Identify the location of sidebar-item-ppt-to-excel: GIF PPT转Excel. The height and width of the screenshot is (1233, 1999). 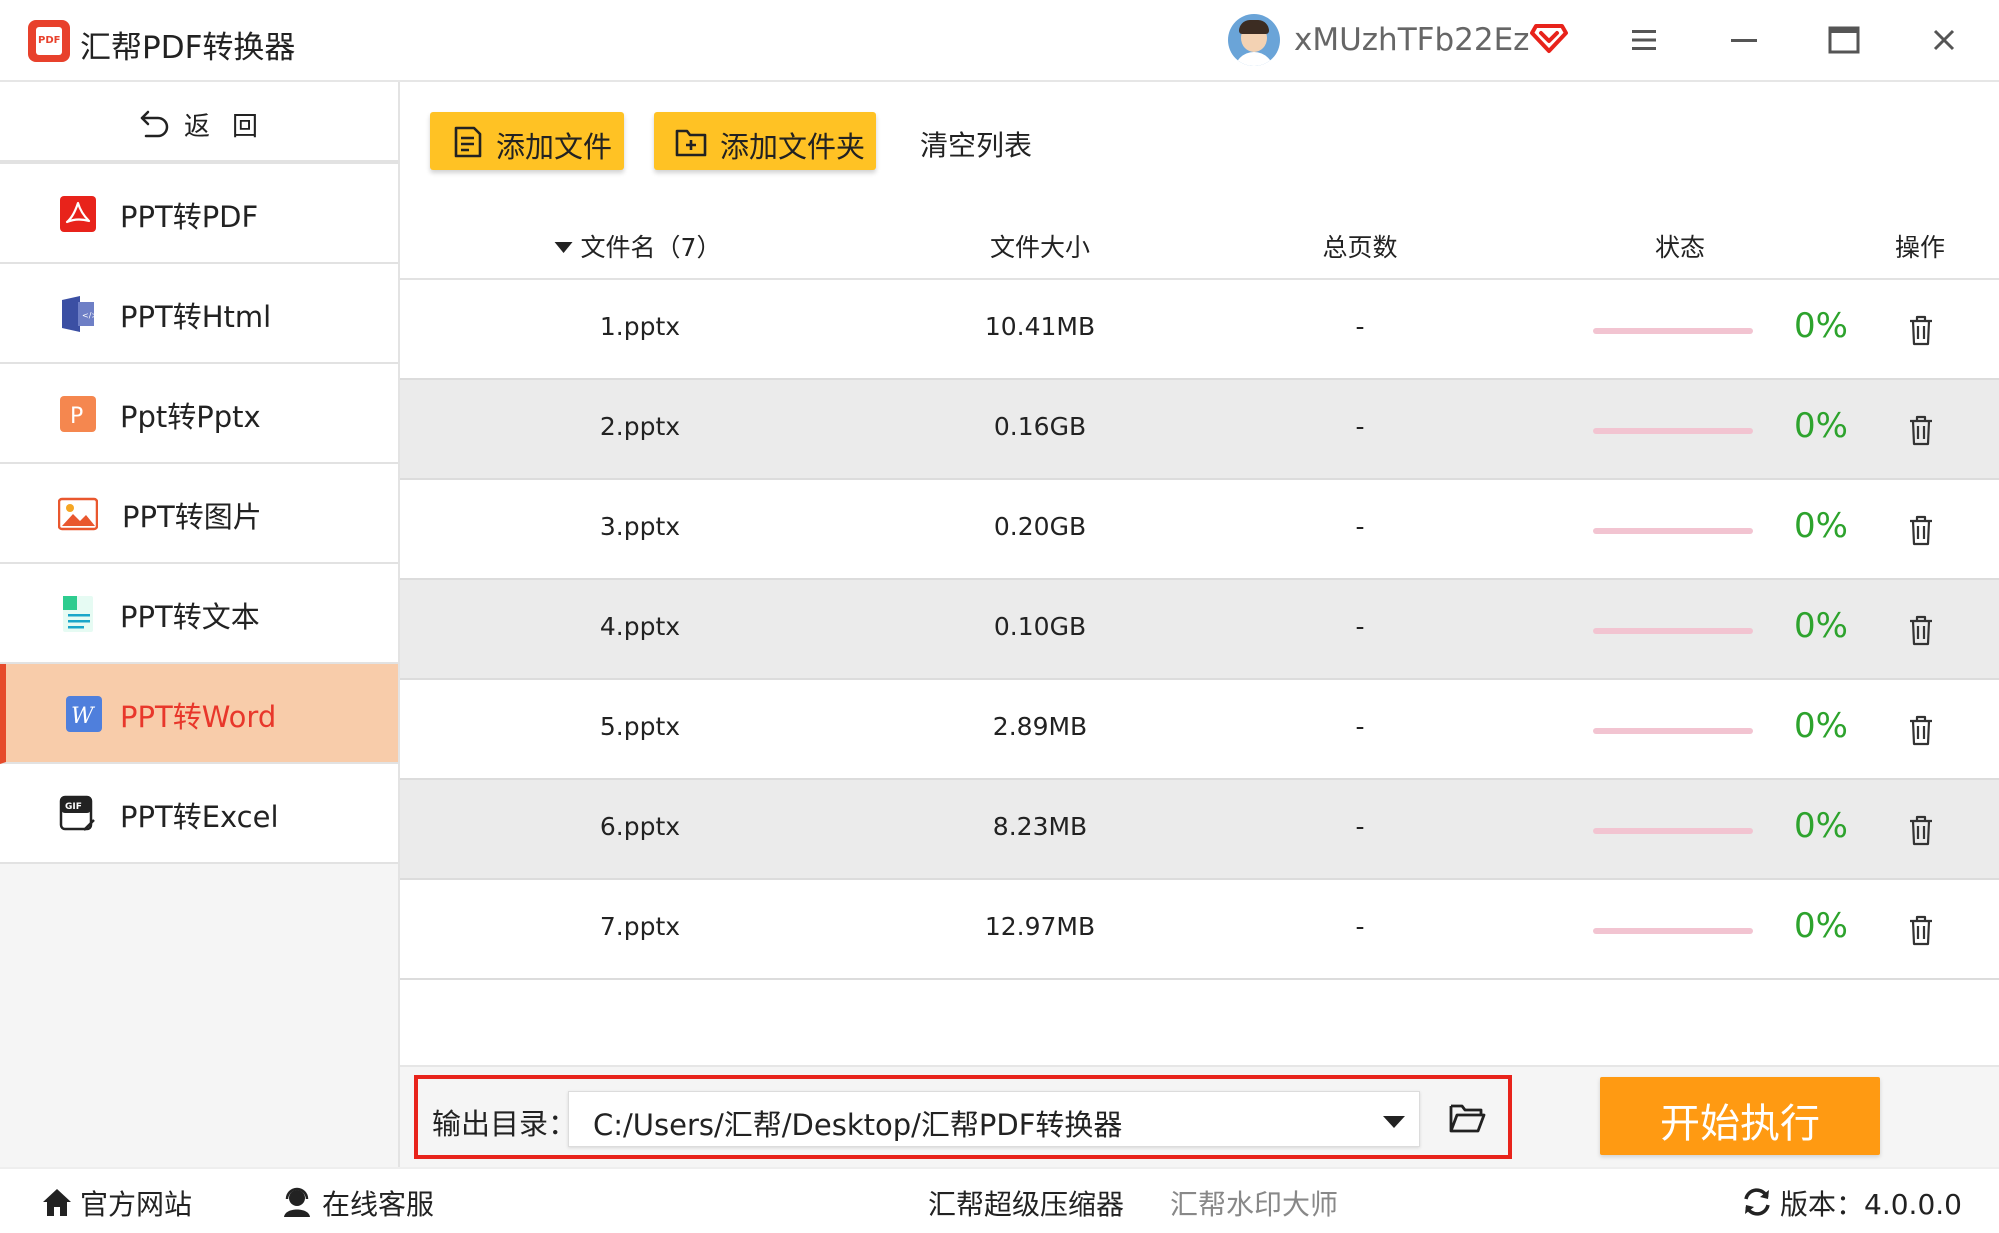
(199, 814).